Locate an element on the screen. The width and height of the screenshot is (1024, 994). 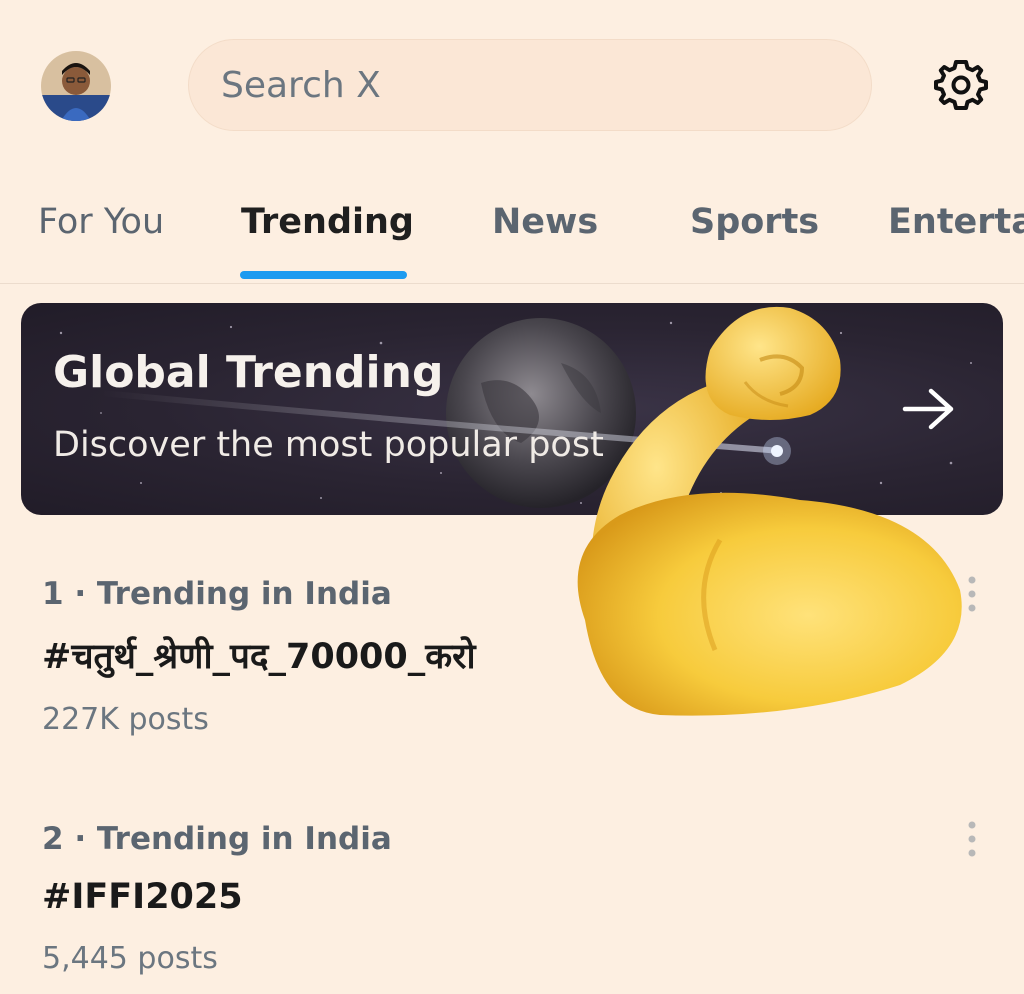
tab-bar: For You Trending News Sports Enterta is located at coordinates (512, 227).